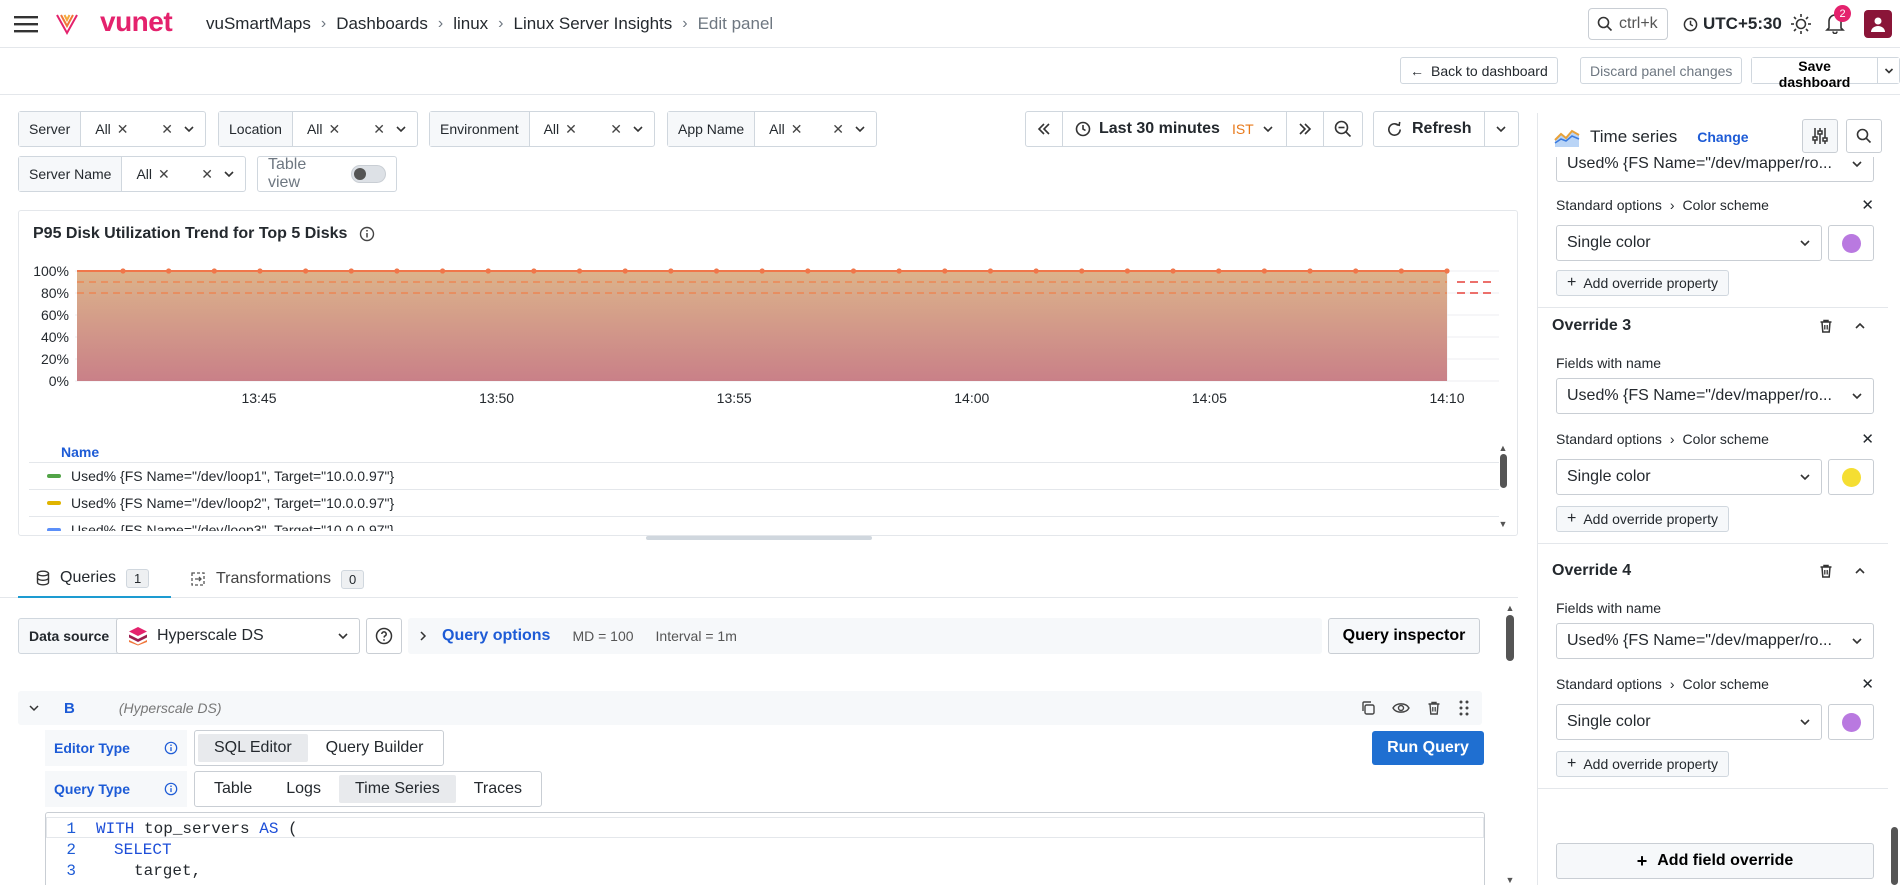 The width and height of the screenshot is (1900, 885). Describe the element at coordinates (765, 848) in the screenshot. I see `sql-code-editor: 1 WITH top_servers AS (2 SELECT 3 target,` at that location.